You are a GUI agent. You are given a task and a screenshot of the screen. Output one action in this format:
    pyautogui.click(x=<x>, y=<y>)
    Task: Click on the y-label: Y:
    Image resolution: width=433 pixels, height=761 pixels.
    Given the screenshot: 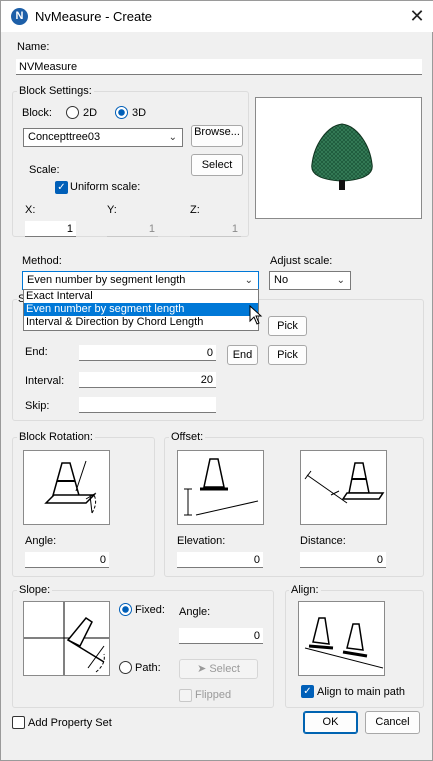 What is the action you would take?
    pyautogui.click(x=112, y=210)
    